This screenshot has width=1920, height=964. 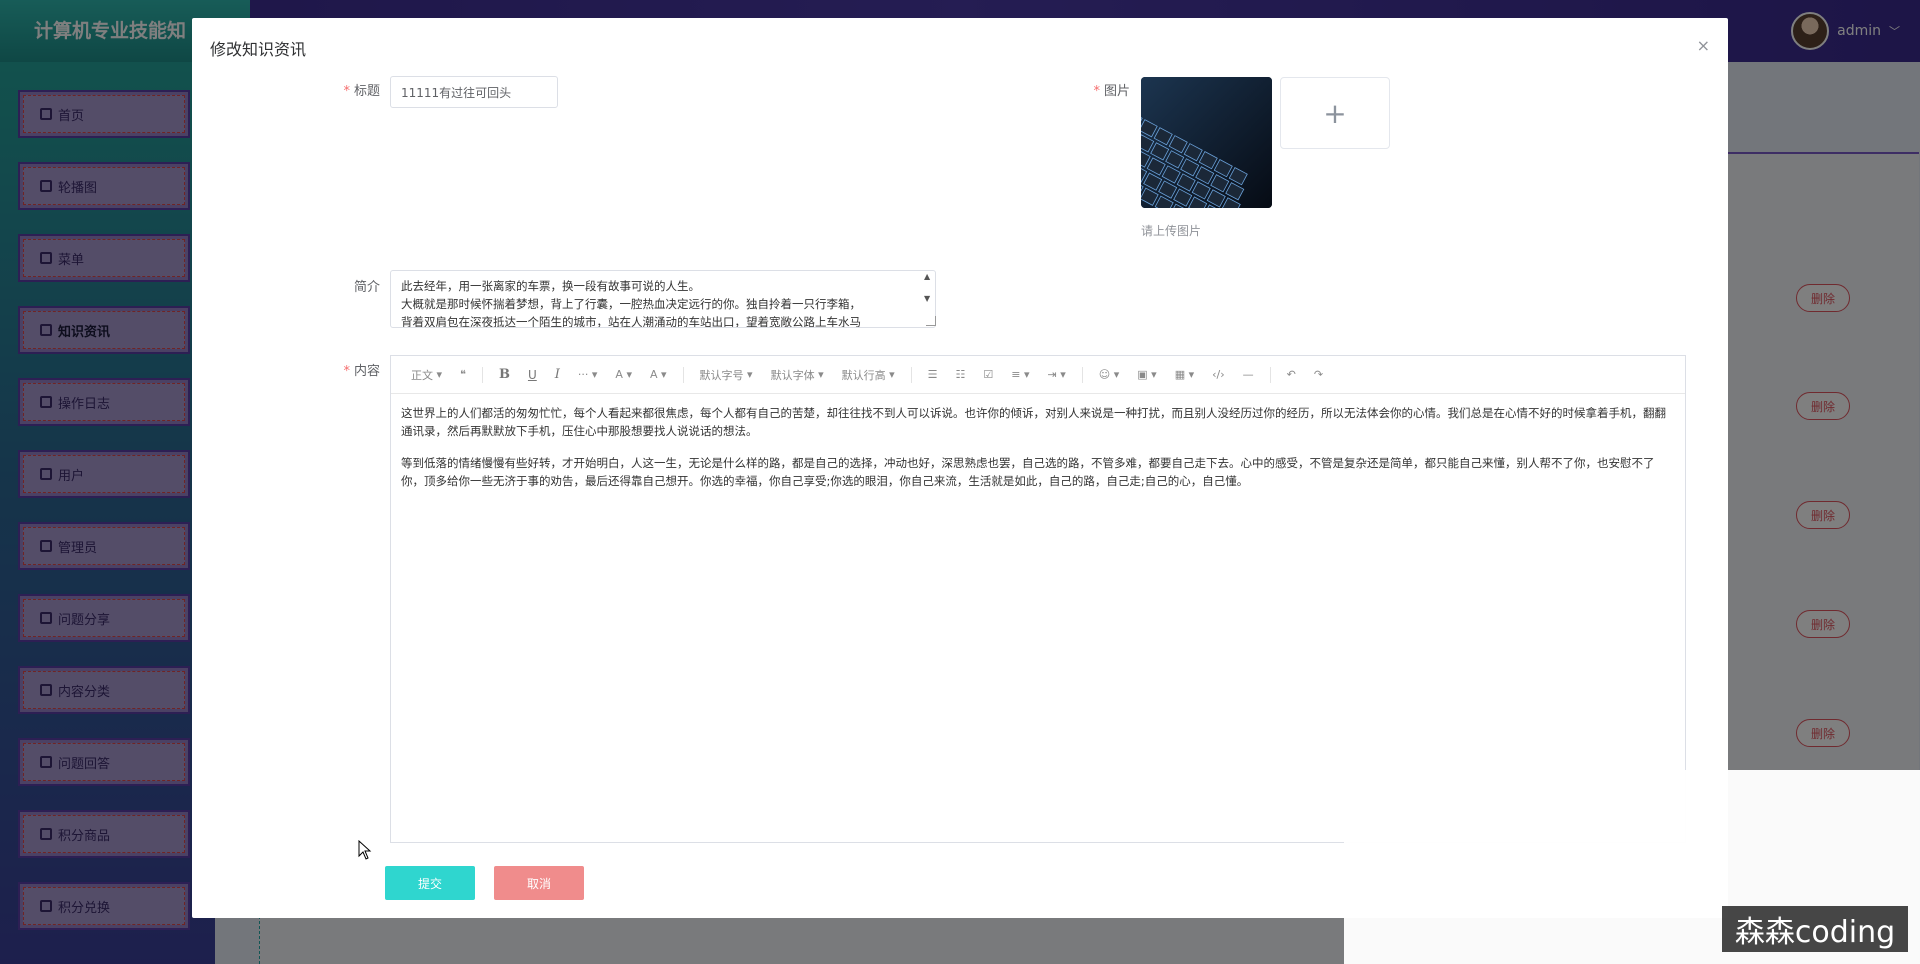 I want to click on resize-handle-icon, so click(x=931, y=321).